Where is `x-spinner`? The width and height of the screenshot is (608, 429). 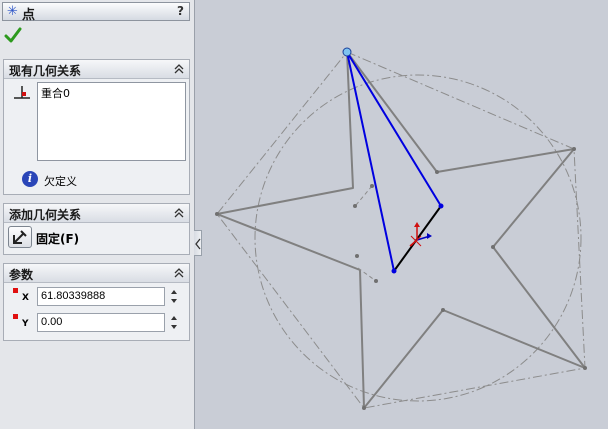
x-spinner is located at coordinates (174, 296).